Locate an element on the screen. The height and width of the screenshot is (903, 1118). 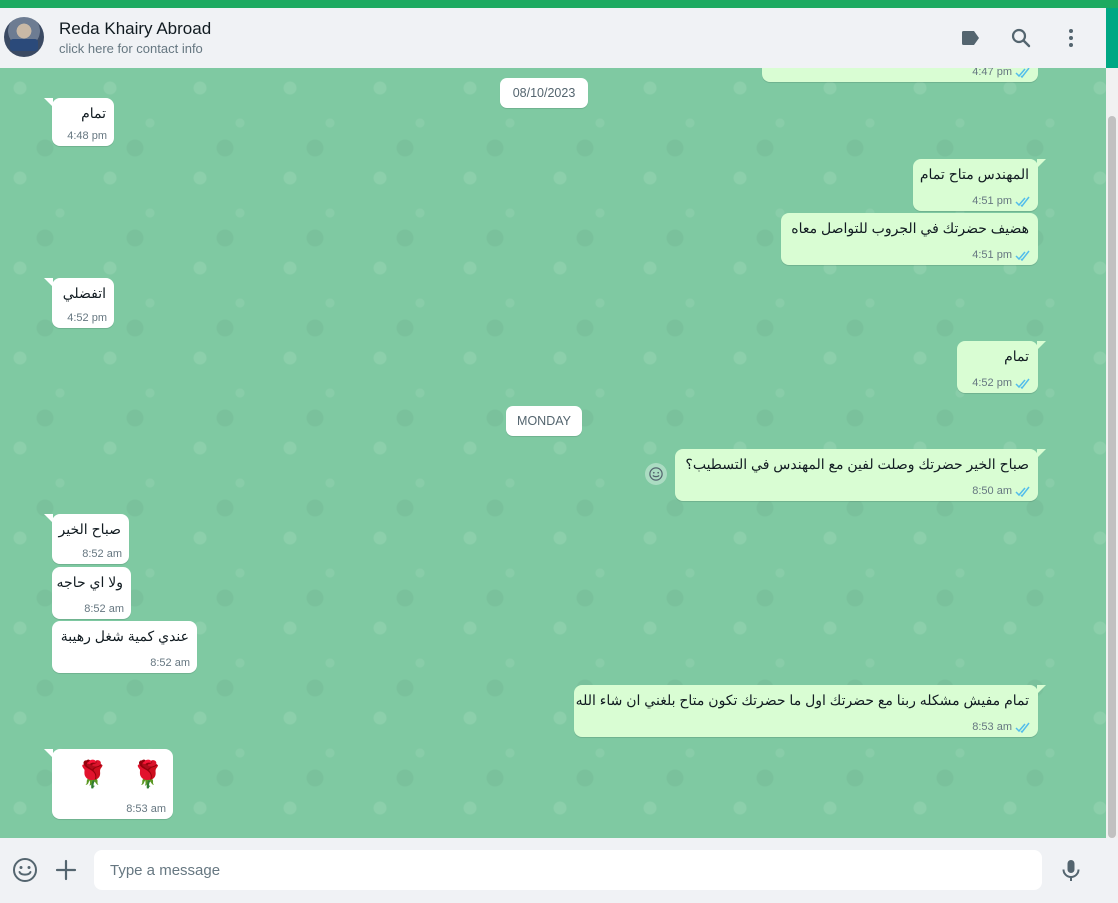
message-bubble-outgoing: تمام 4:52 pm is located at coordinates (1001, 367).